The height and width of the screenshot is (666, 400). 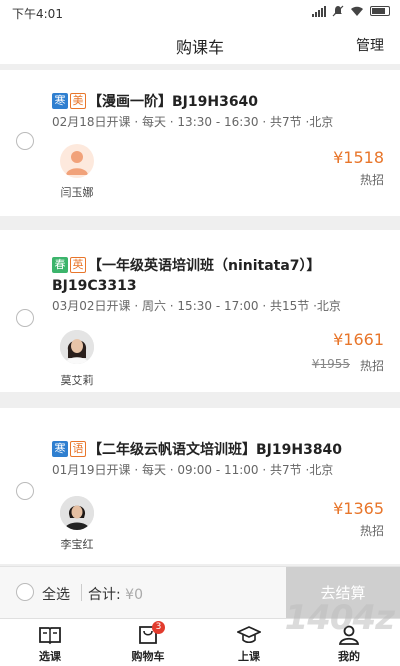 I want to click on watermark: 1404z, so click(x=339, y=618).